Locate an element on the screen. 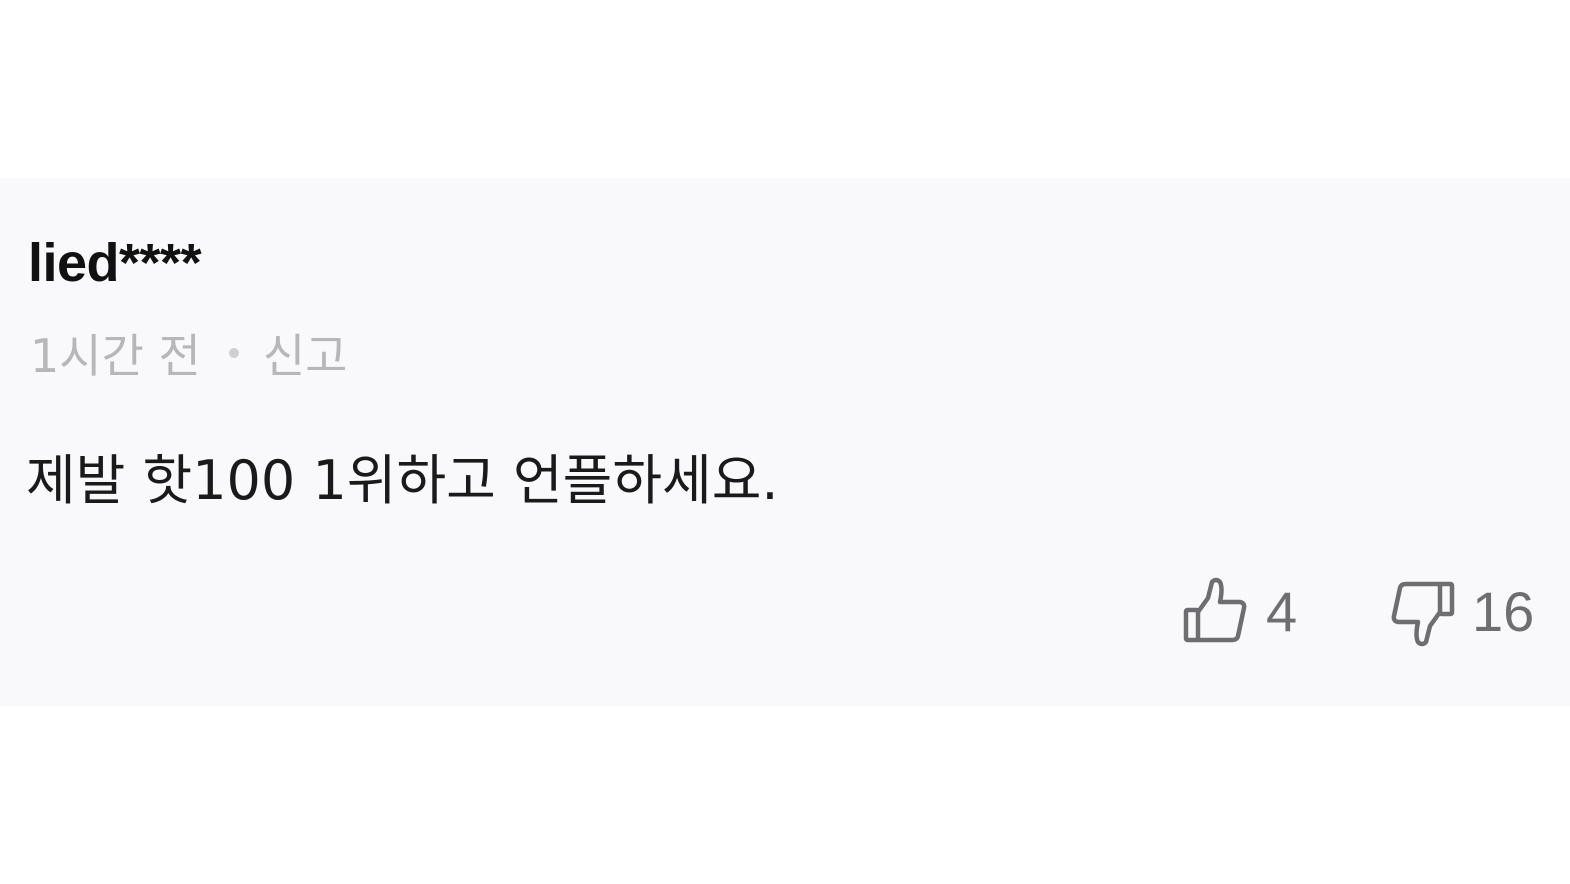 This screenshot has height=884, width=1570. dislike-count: 16 is located at coordinates (1503, 611).